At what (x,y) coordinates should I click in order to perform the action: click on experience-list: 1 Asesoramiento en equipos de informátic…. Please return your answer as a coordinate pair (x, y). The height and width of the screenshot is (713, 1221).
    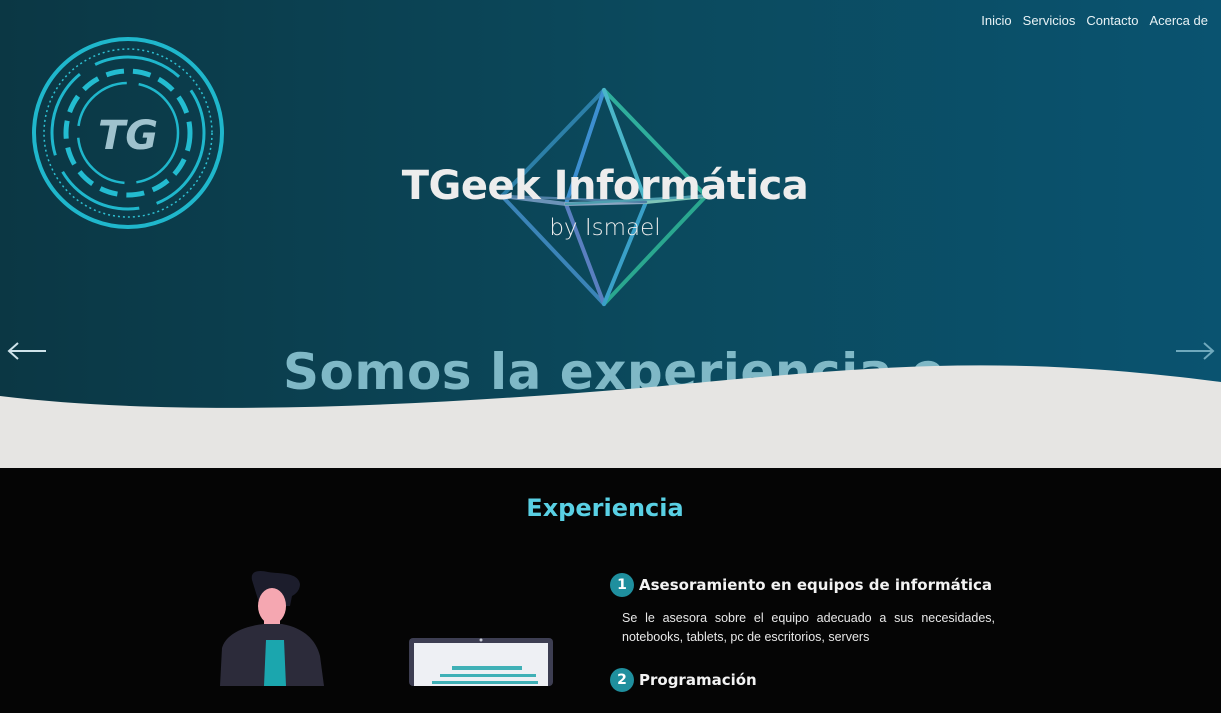
    Looking at the image, I should click on (802, 643).